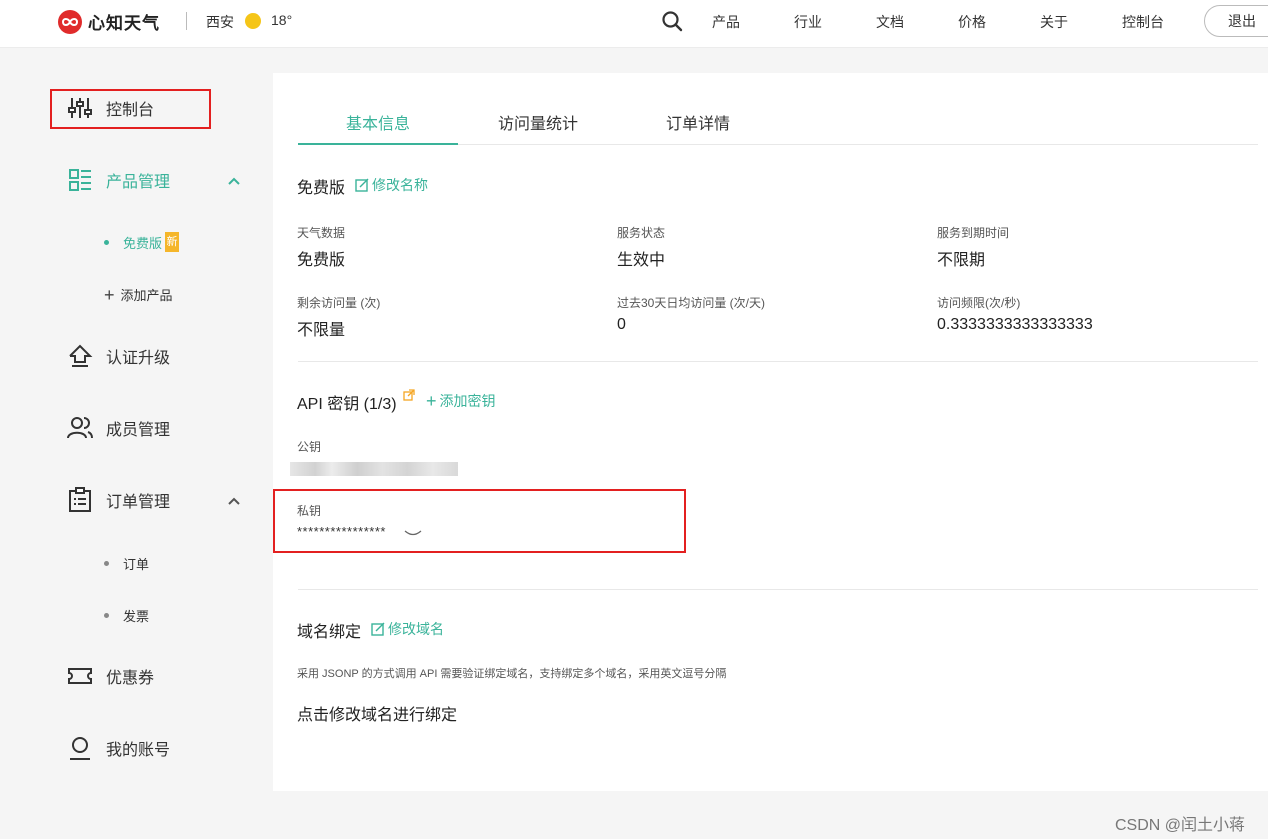 Image resolution: width=1268 pixels, height=839 pixels. I want to click on rename-link: 修改名称, so click(391, 185).